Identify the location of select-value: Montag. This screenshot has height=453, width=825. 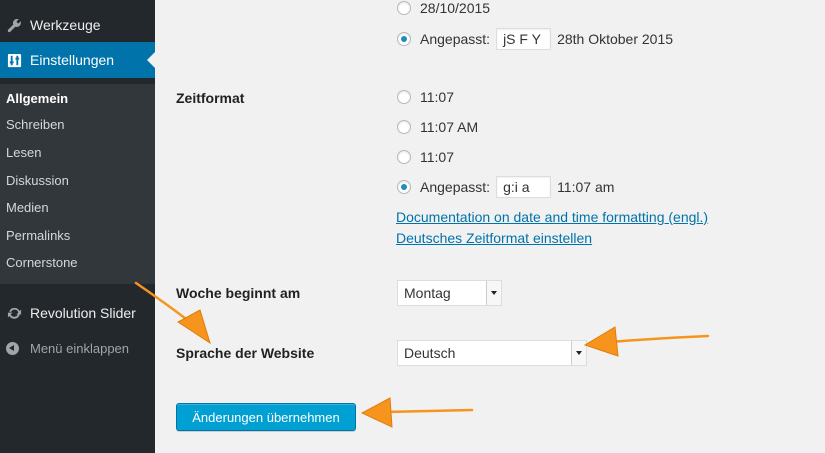
(427, 293).